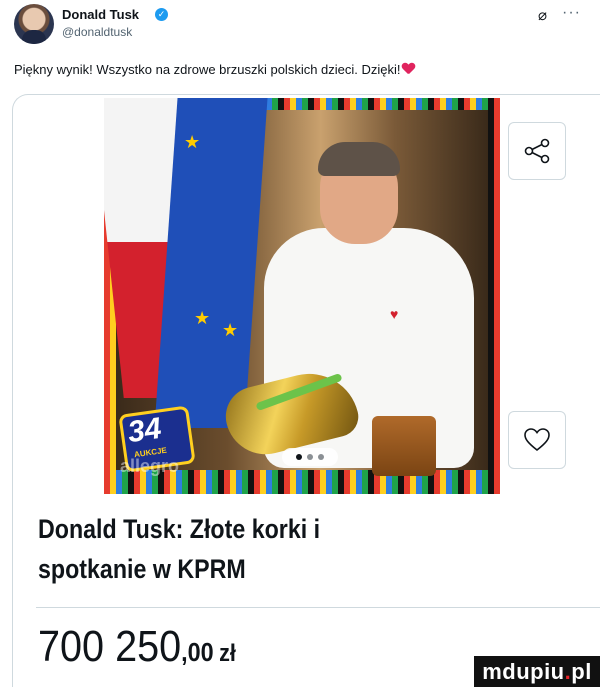 Image resolution: width=600 pixels, height=687 pixels. What do you see at coordinates (34, 24) in the screenshot?
I see `avatar` at bounding box center [34, 24].